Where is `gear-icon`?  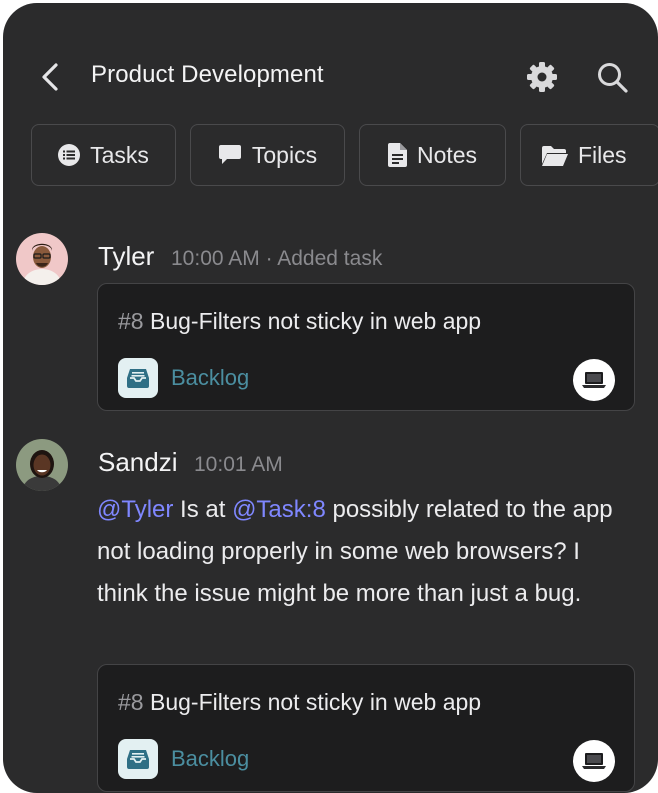 gear-icon is located at coordinates (542, 77).